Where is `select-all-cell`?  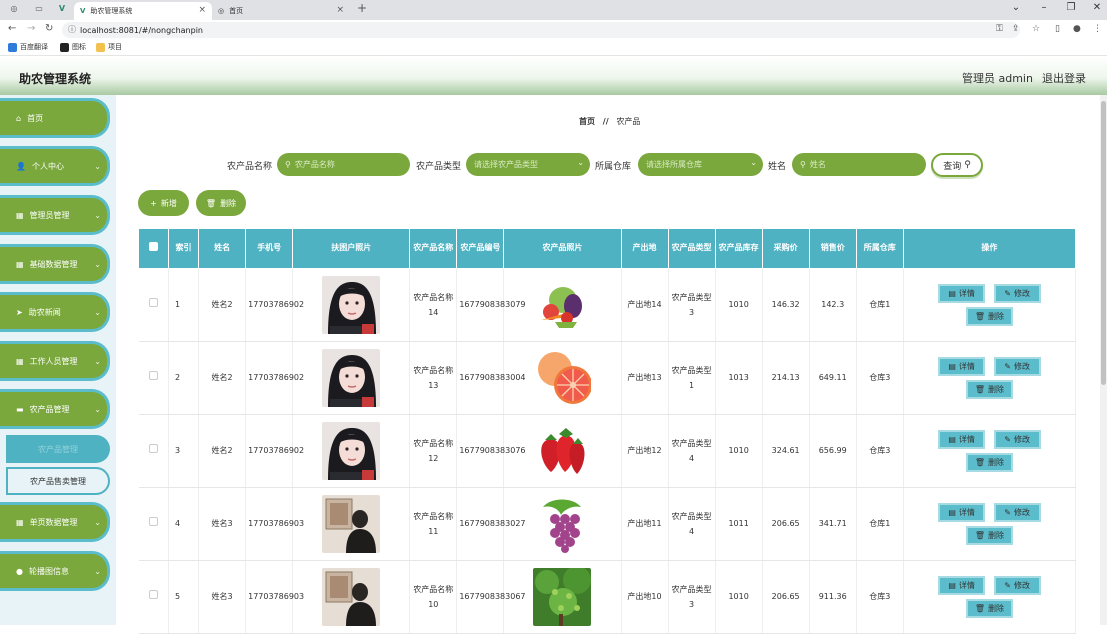 select-all-cell is located at coordinates (153, 249).